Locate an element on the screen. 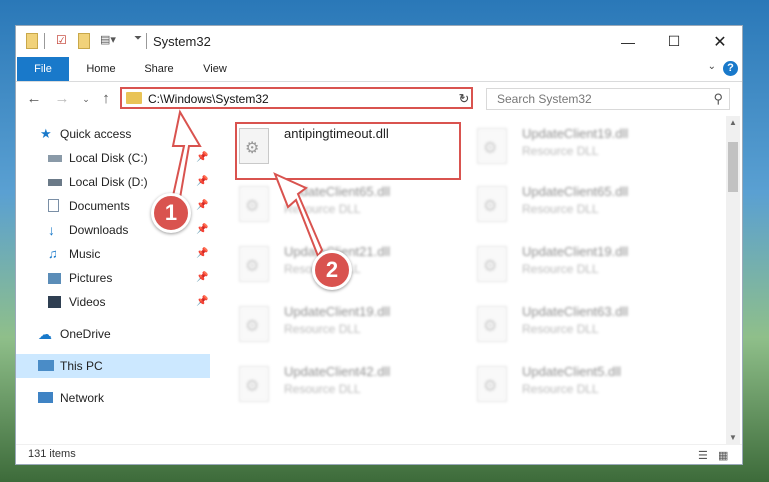 The image size is (769, 482). step-1-badge: 1 is located at coordinates (171, 213).